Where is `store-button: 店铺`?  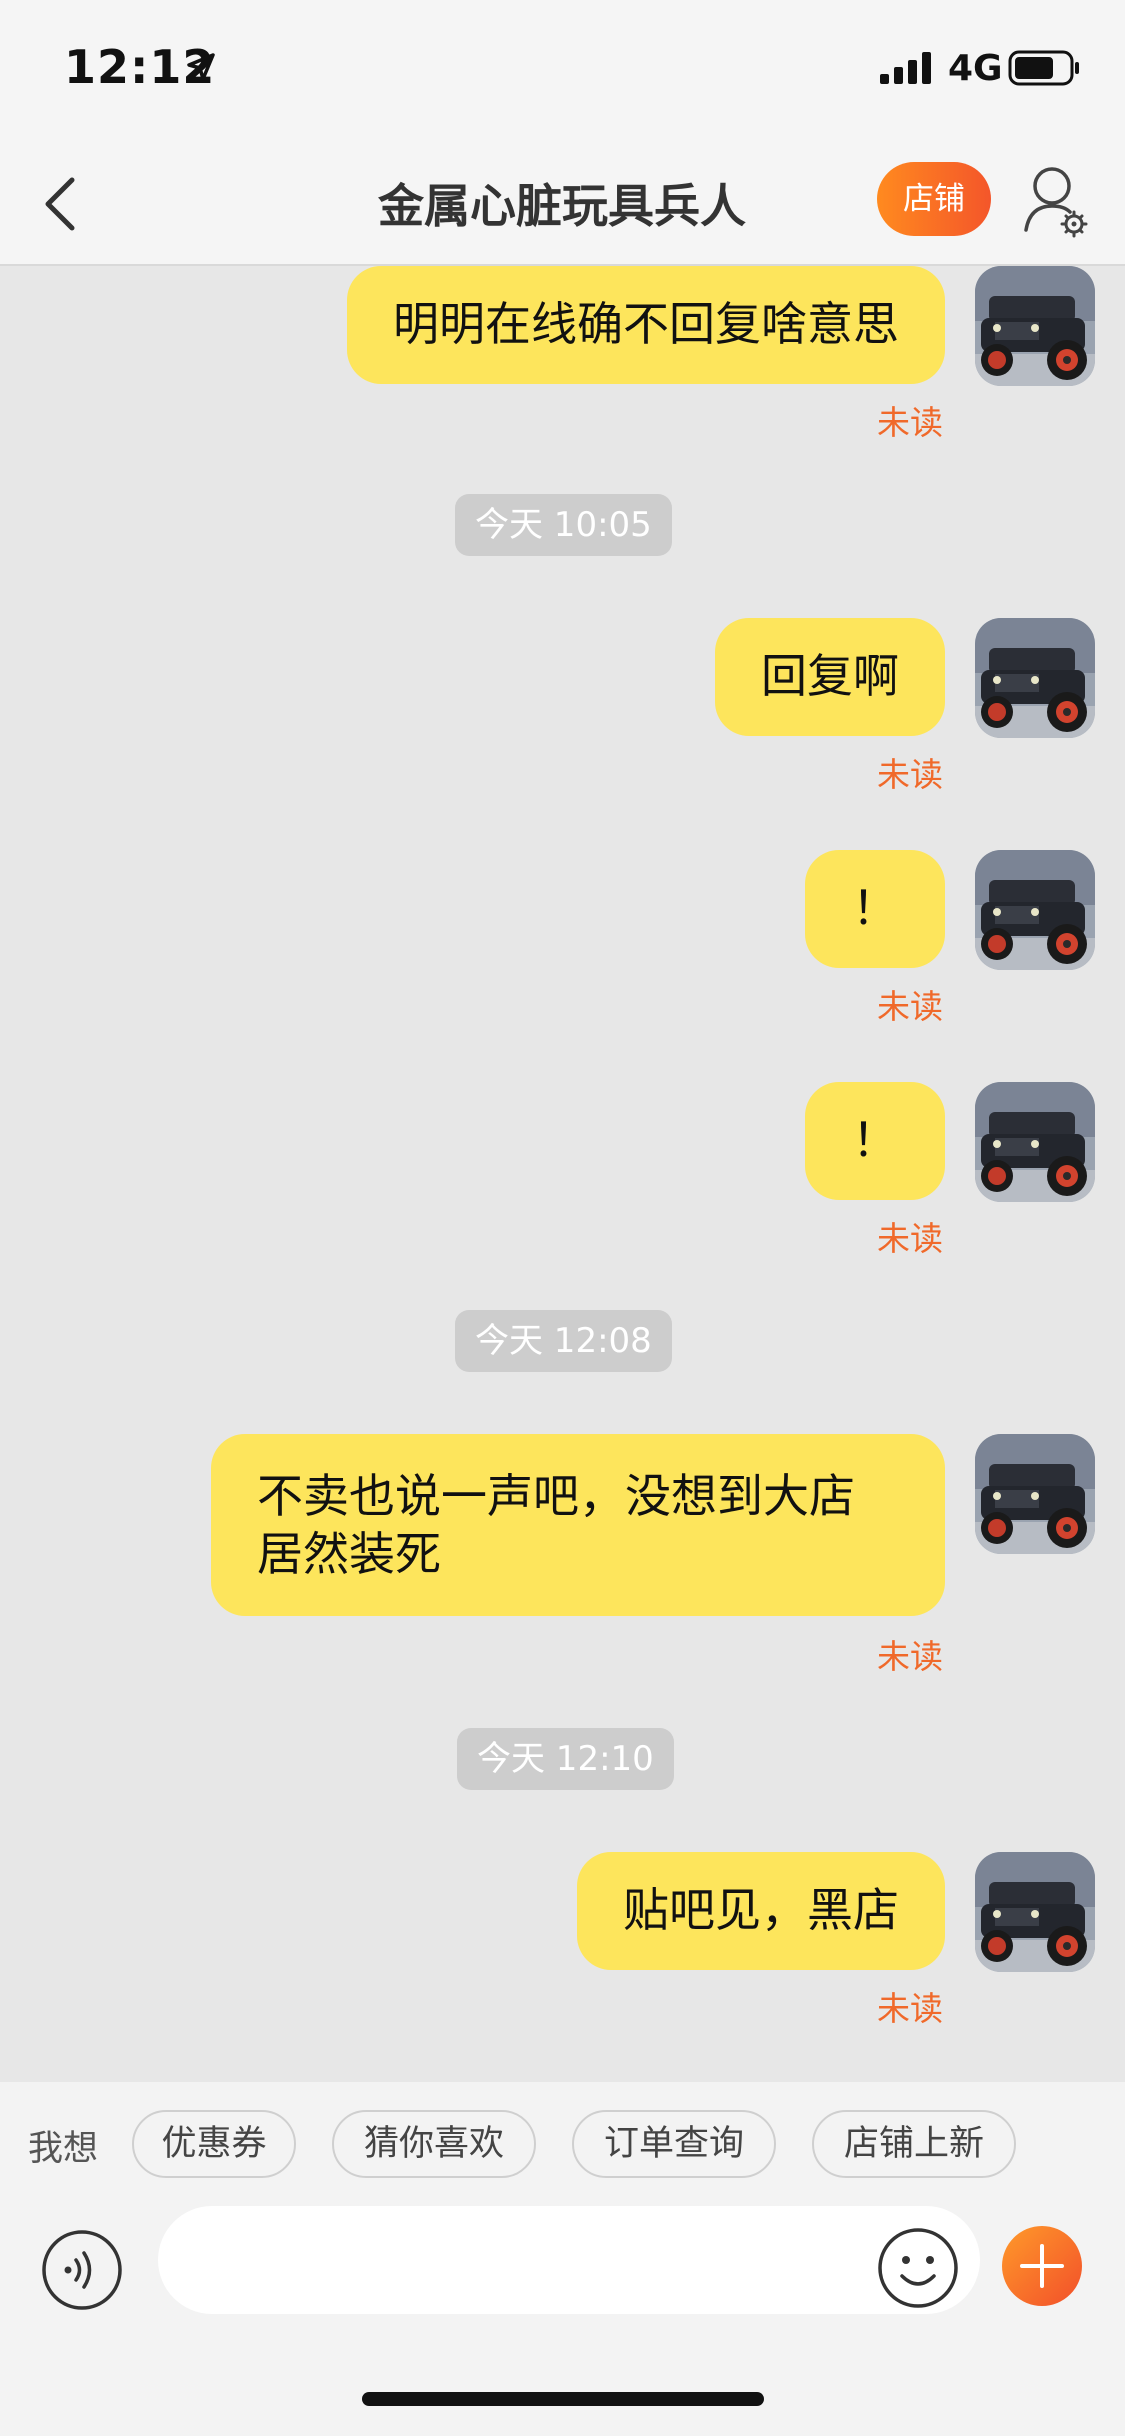 store-button: 店铺 is located at coordinates (934, 199).